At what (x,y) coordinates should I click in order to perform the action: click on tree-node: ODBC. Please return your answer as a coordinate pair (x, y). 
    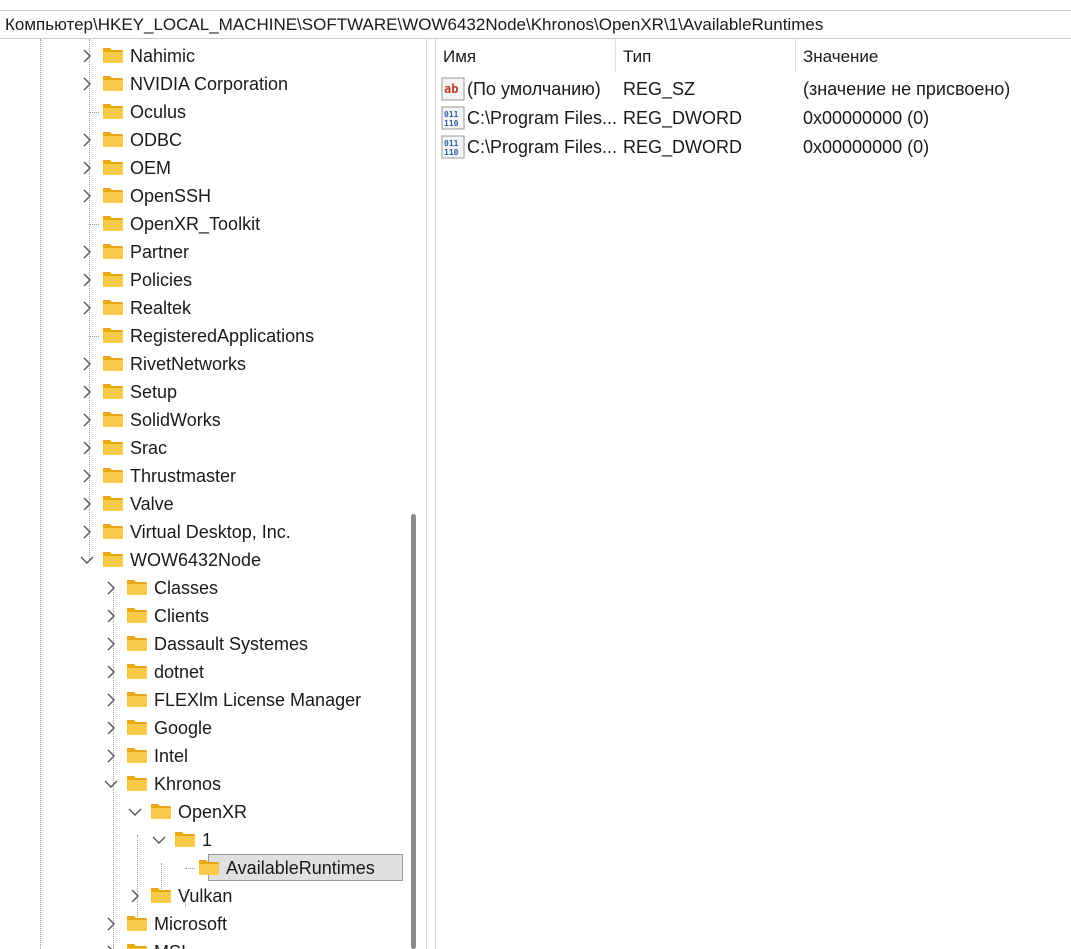
    Looking at the image, I should click on (202, 140).